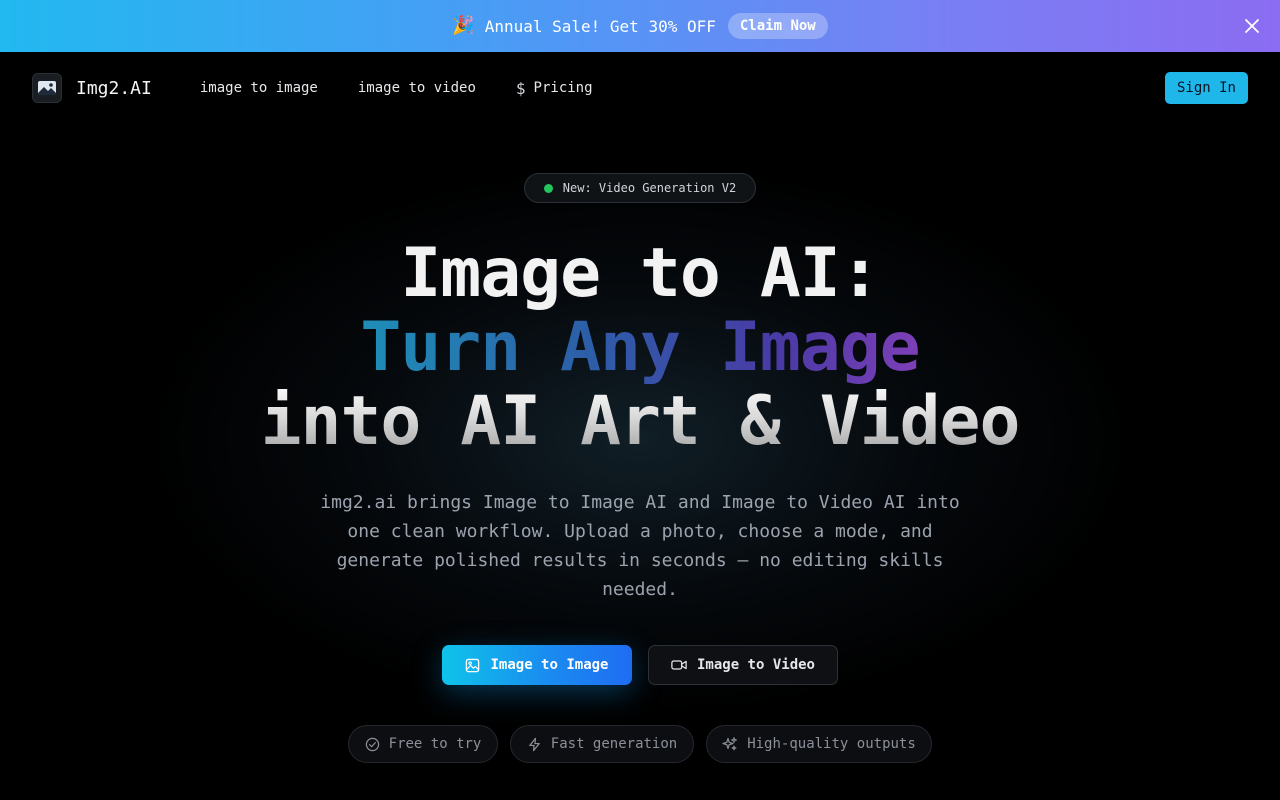 This screenshot has width=1280, height=800. What do you see at coordinates (755, 665) in the screenshot?
I see `cta-label: Image to Video` at bounding box center [755, 665].